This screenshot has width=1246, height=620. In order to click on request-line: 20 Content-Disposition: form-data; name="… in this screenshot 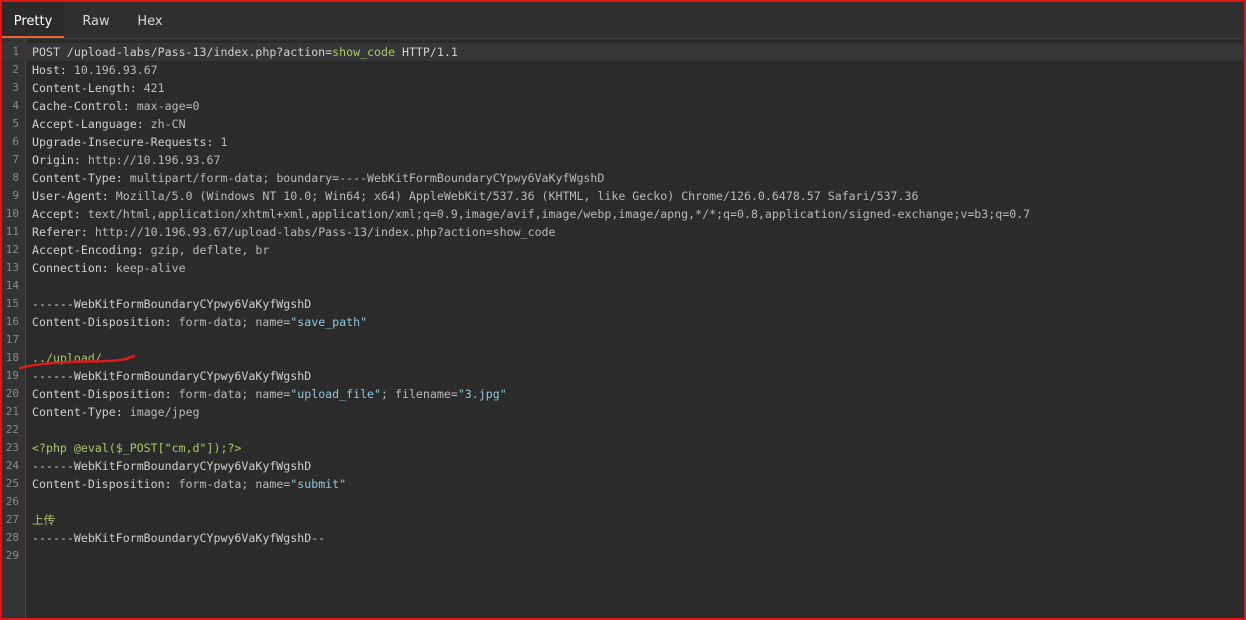, I will do `click(623, 394)`.